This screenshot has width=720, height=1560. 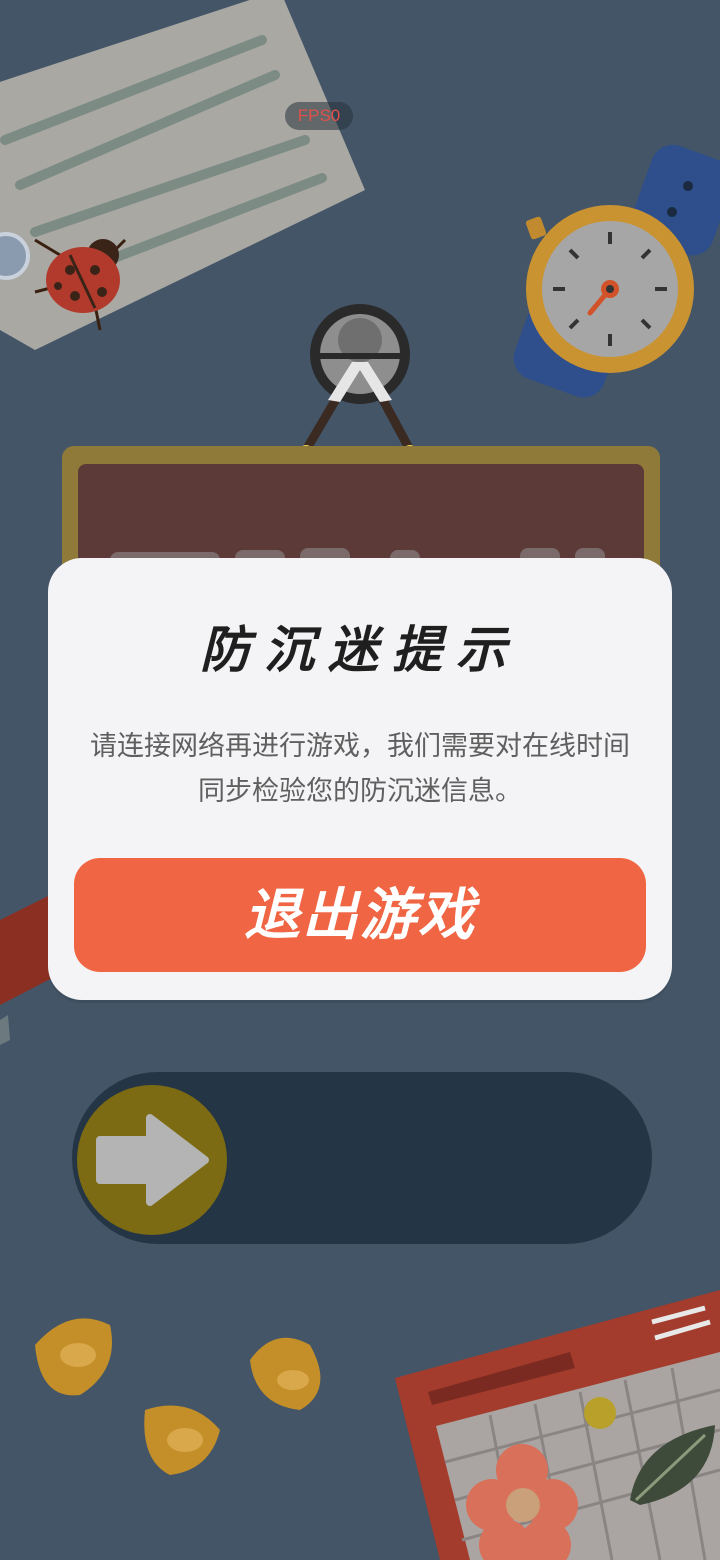 What do you see at coordinates (360, 650) in the screenshot?
I see `dialog-title: 防沉迷提示` at bounding box center [360, 650].